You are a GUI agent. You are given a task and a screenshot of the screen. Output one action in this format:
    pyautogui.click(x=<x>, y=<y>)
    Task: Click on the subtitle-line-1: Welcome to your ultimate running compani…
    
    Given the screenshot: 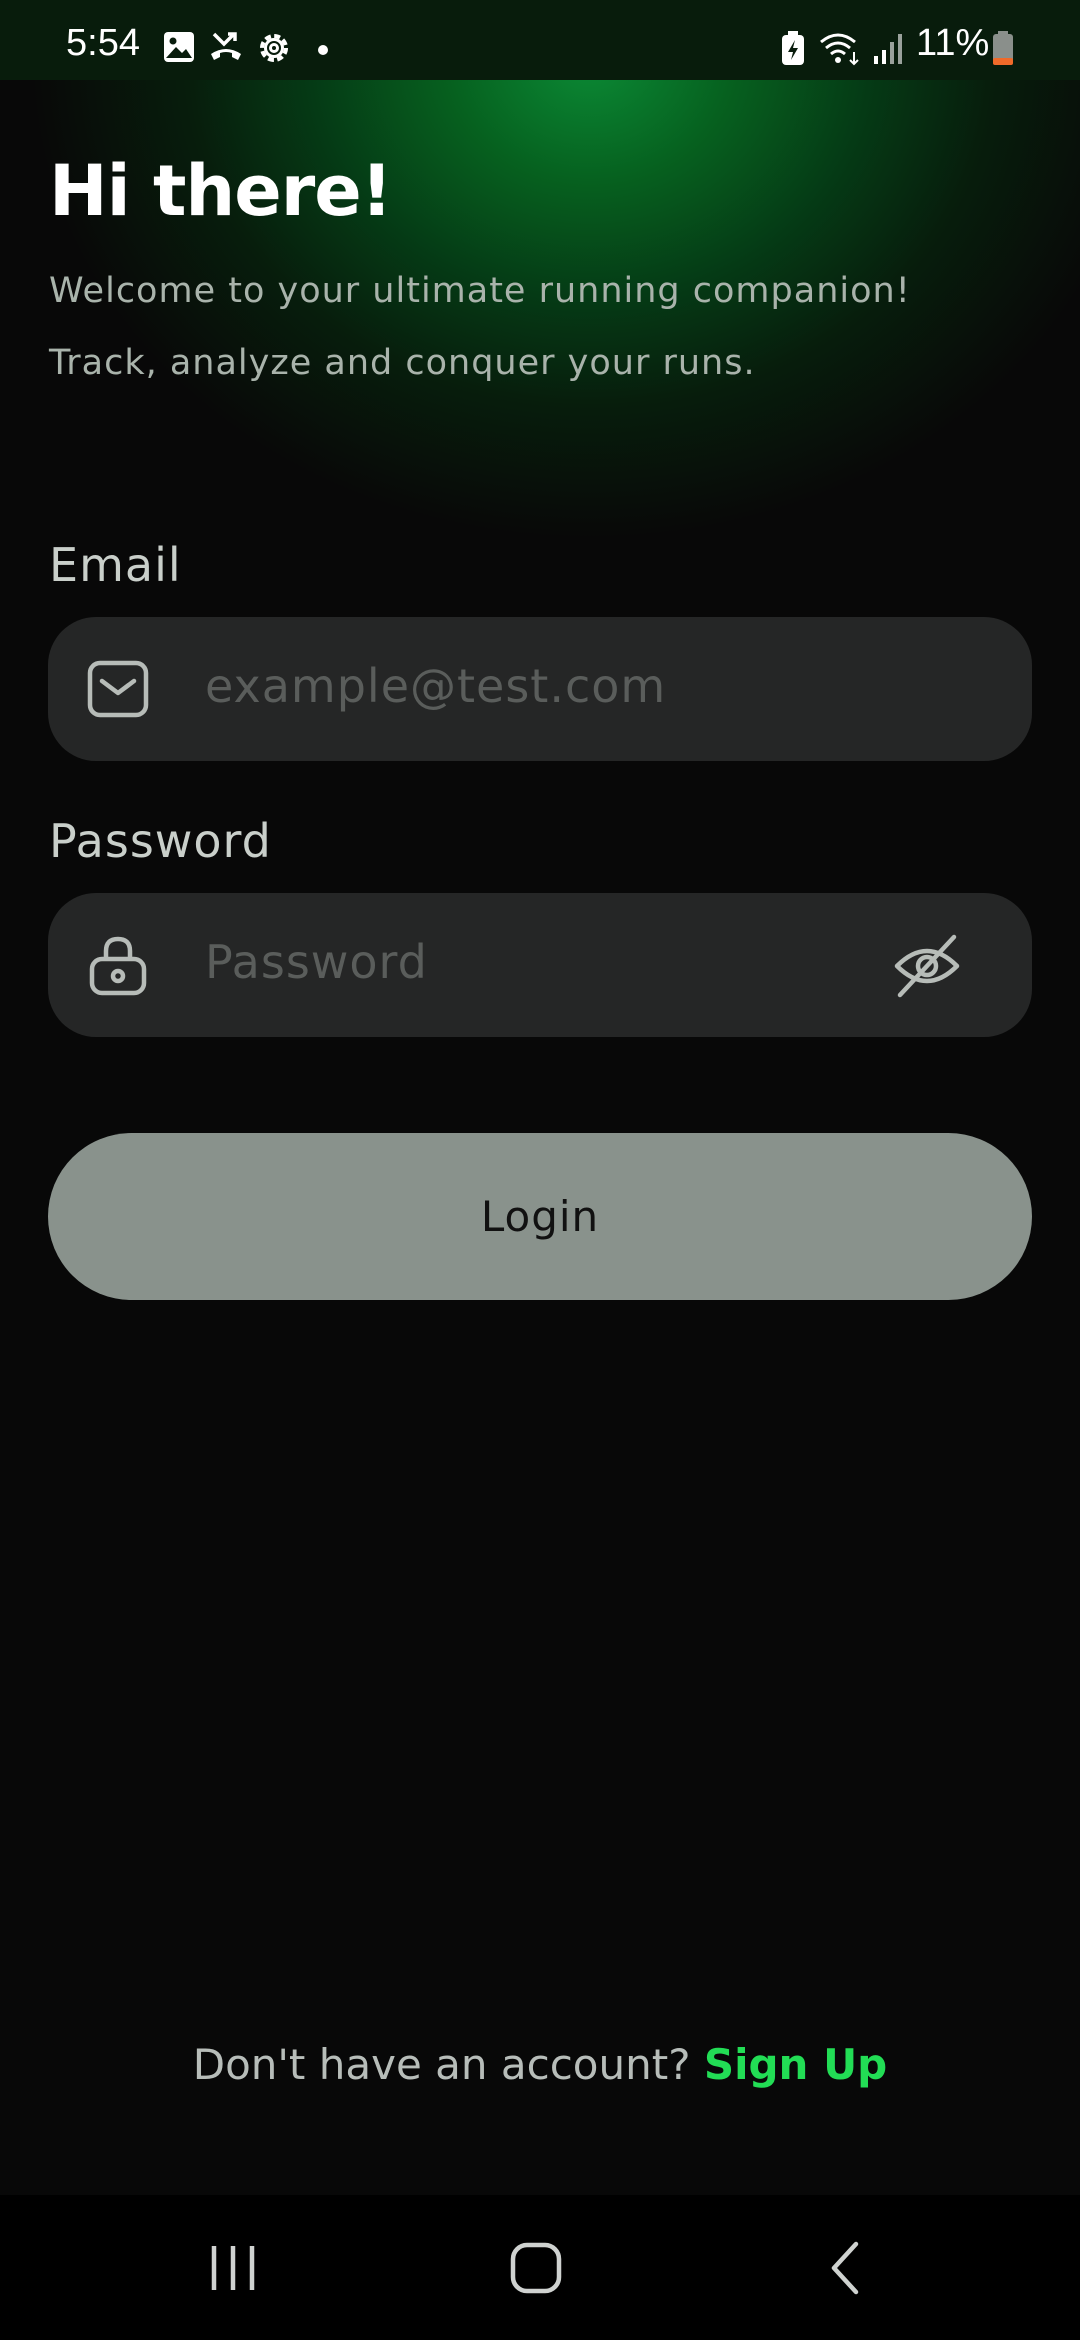 What is the action you would take?
    pyautogui.click(x=480, y=291)
    